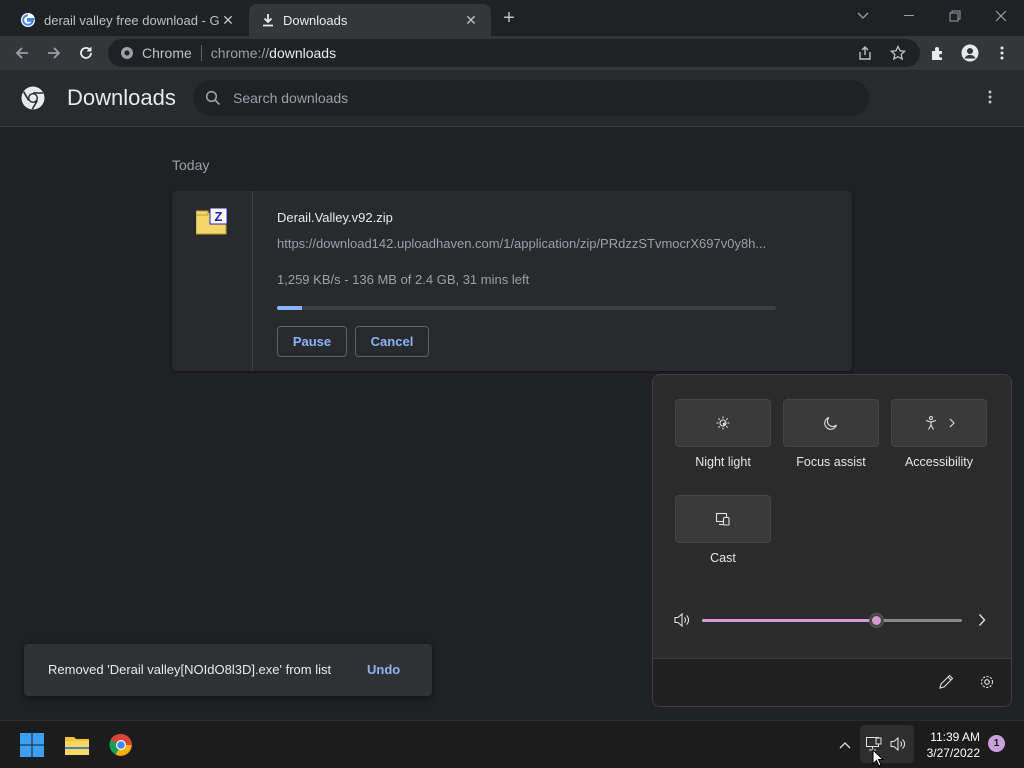 The width and height of the screenshot is (1024, 768). What do you see at coordinates (952, 423) in the screenshot?
I see `chevron-right-icon` at bounding box center [952, 423].